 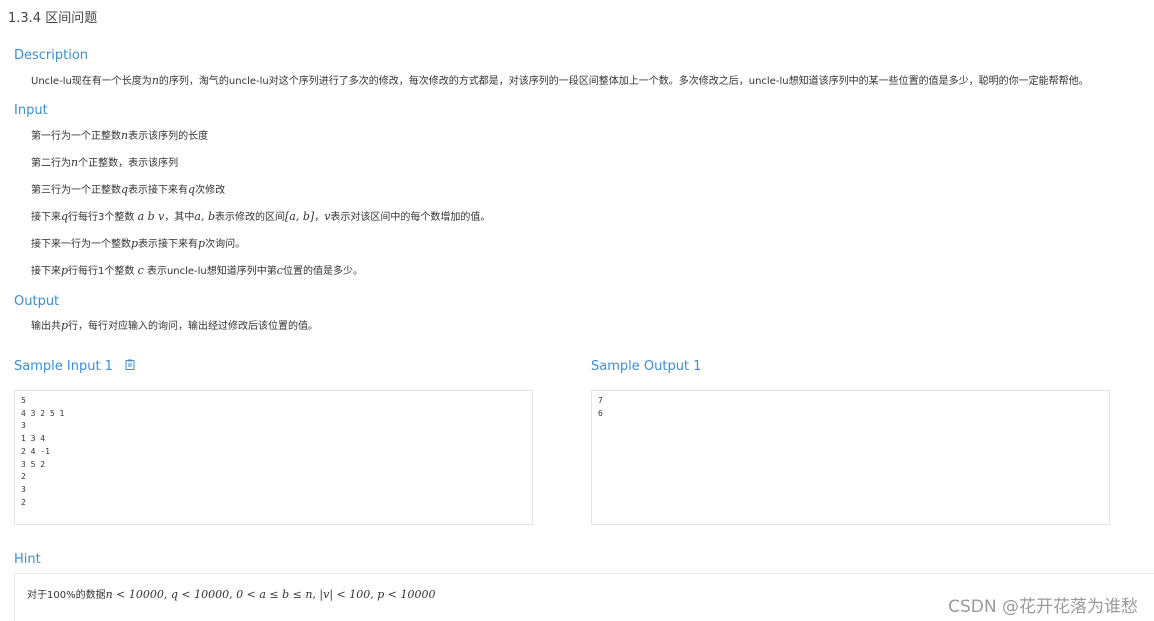 I want to click on input-line-6-pre: 接下来, so click(x=46, y=271).